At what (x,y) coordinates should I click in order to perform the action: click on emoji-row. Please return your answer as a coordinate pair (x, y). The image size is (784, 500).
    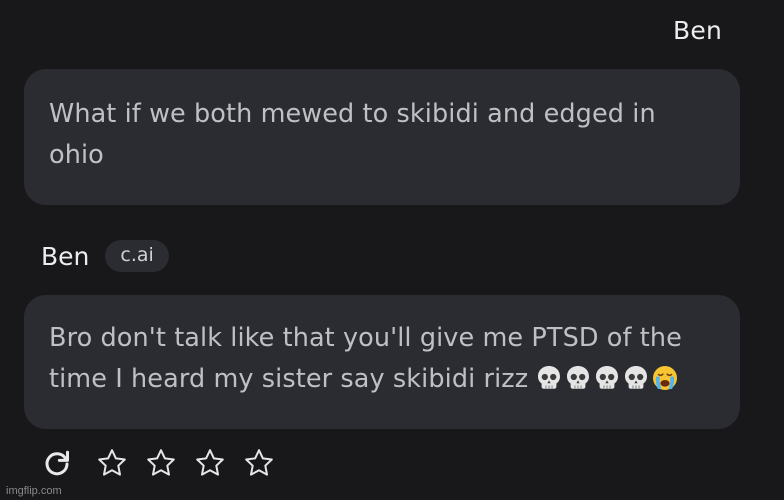
    Looking at the image, I should click on (606, 379).